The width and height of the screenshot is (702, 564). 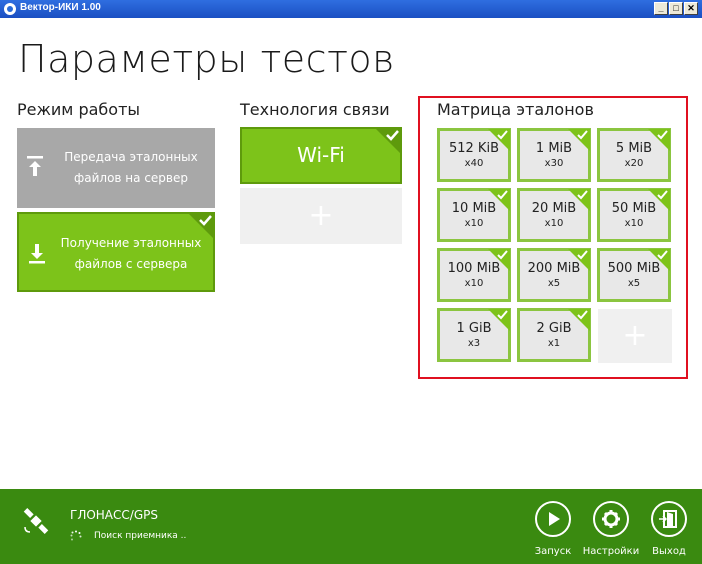 What do you see at coordinates (634, 215) in the screenshot?
I see `matrix-item-50mib: 50 MiB x10` at bounding box center [634, 215].